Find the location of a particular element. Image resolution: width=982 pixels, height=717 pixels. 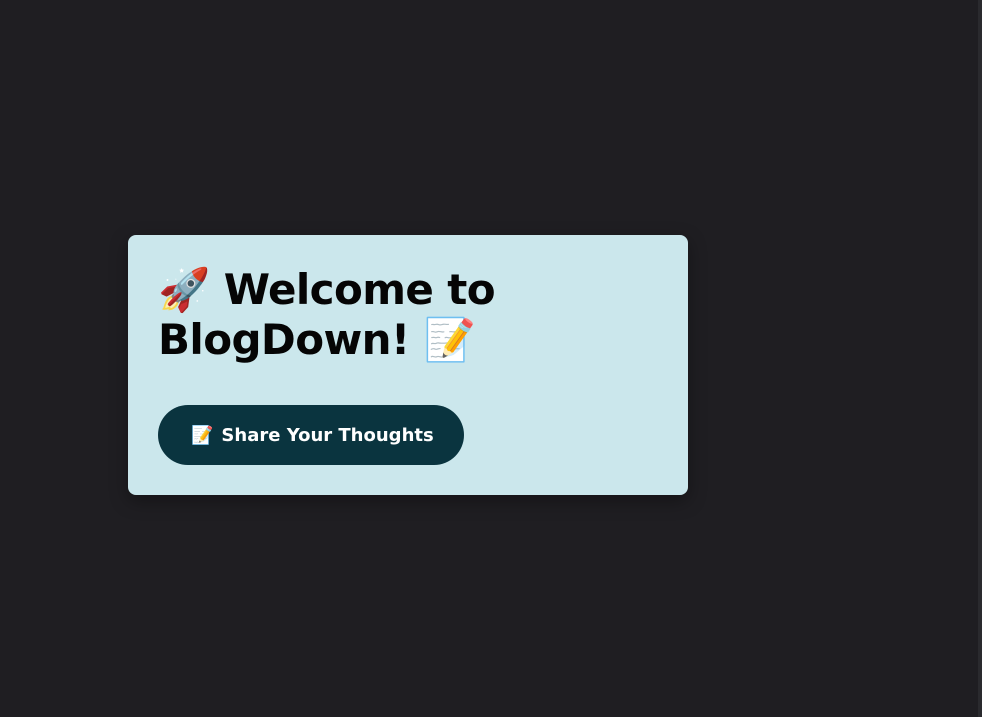

page-title: 🚀 Welcome to BlogDown! 📝 is located at coordinates (348, 315).